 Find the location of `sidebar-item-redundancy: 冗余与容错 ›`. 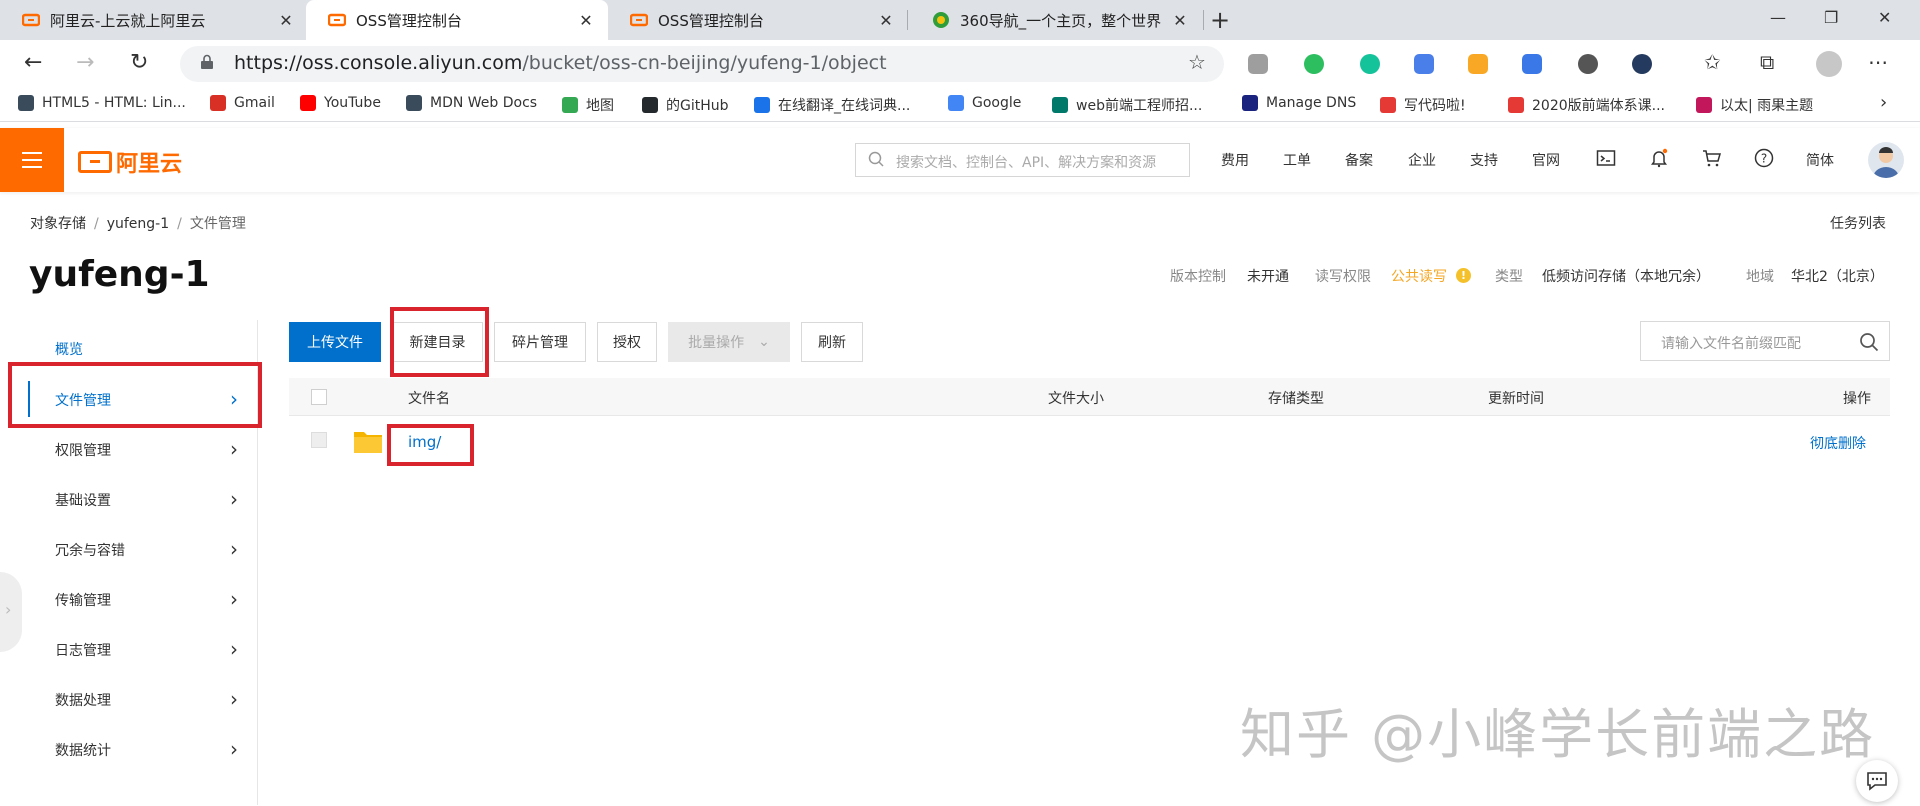

sidebar-item-redundancy: 冗余与容错 › is located at coordinates (129, 549).